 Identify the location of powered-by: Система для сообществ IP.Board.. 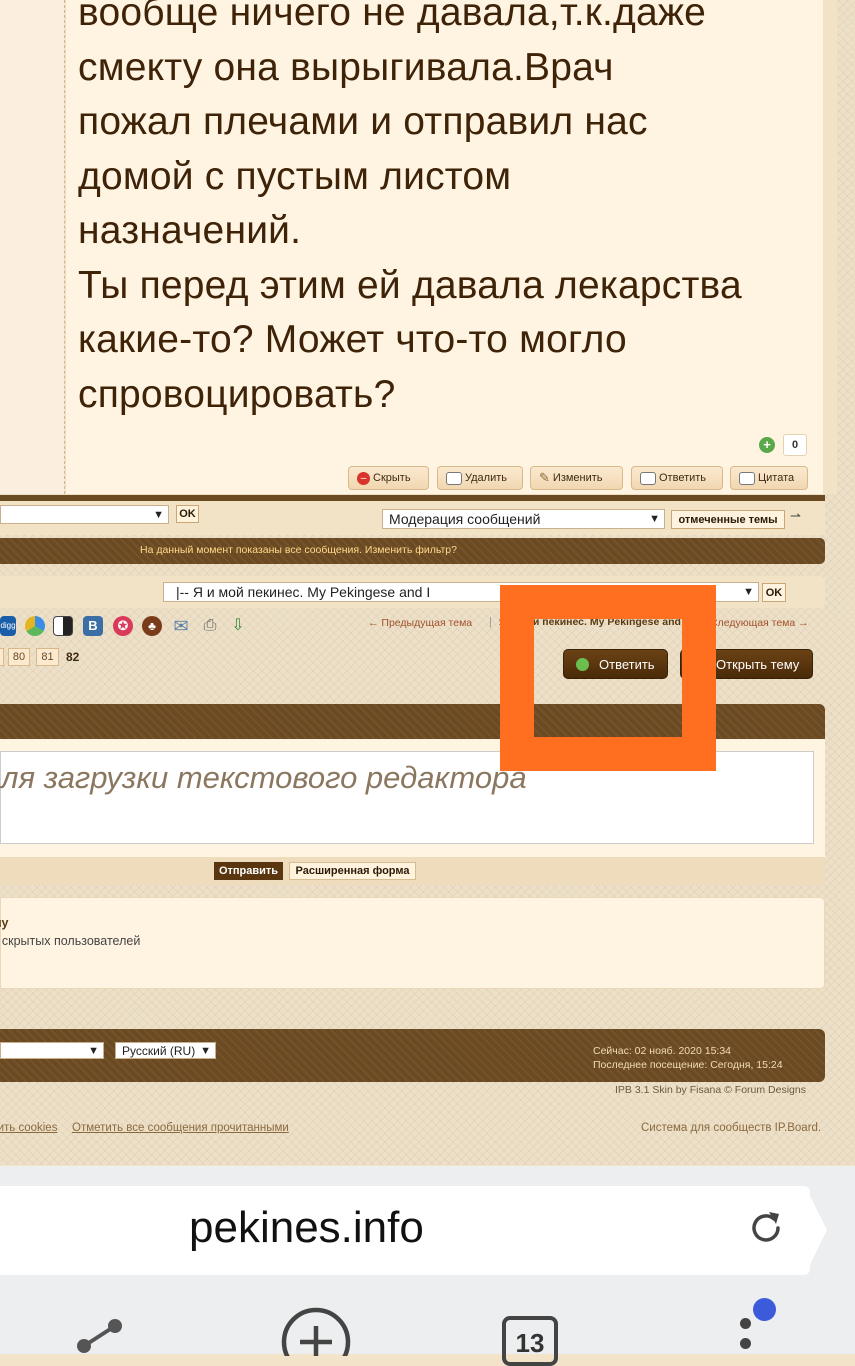
(731, 1128).